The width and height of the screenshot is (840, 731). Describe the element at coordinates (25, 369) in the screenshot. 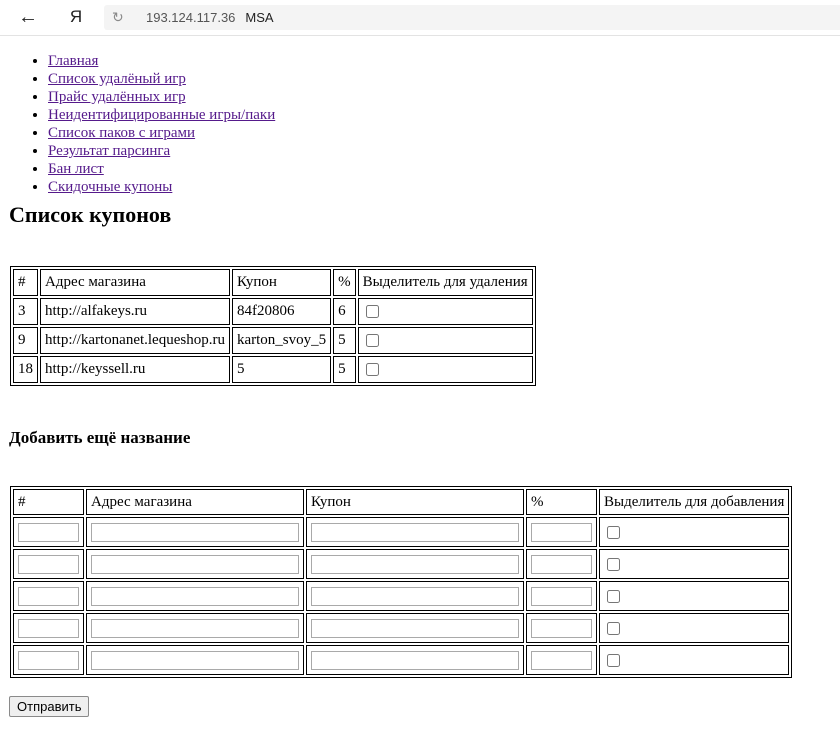

I see `cell-id: 18` at that location.